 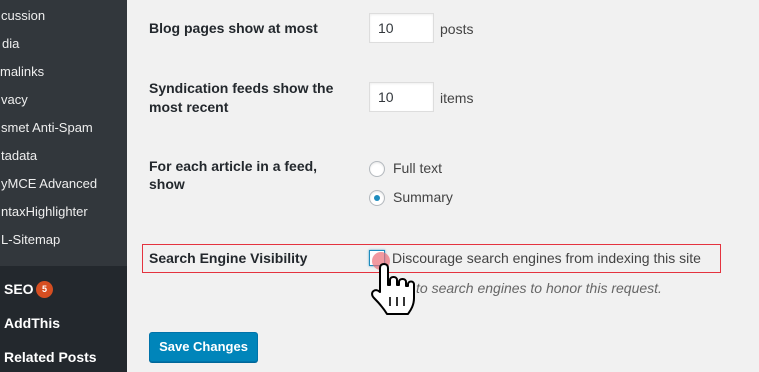 I want to click on syndication-label-line2: most recent, so click(x=189, y=107).